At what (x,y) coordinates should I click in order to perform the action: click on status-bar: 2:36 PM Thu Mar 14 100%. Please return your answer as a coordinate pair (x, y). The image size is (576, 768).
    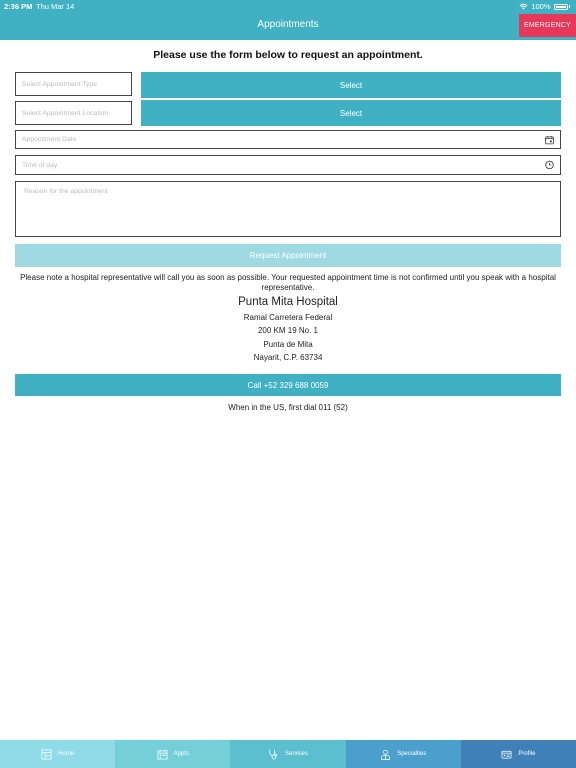
    Looking at the image, I should click on (288, 6).